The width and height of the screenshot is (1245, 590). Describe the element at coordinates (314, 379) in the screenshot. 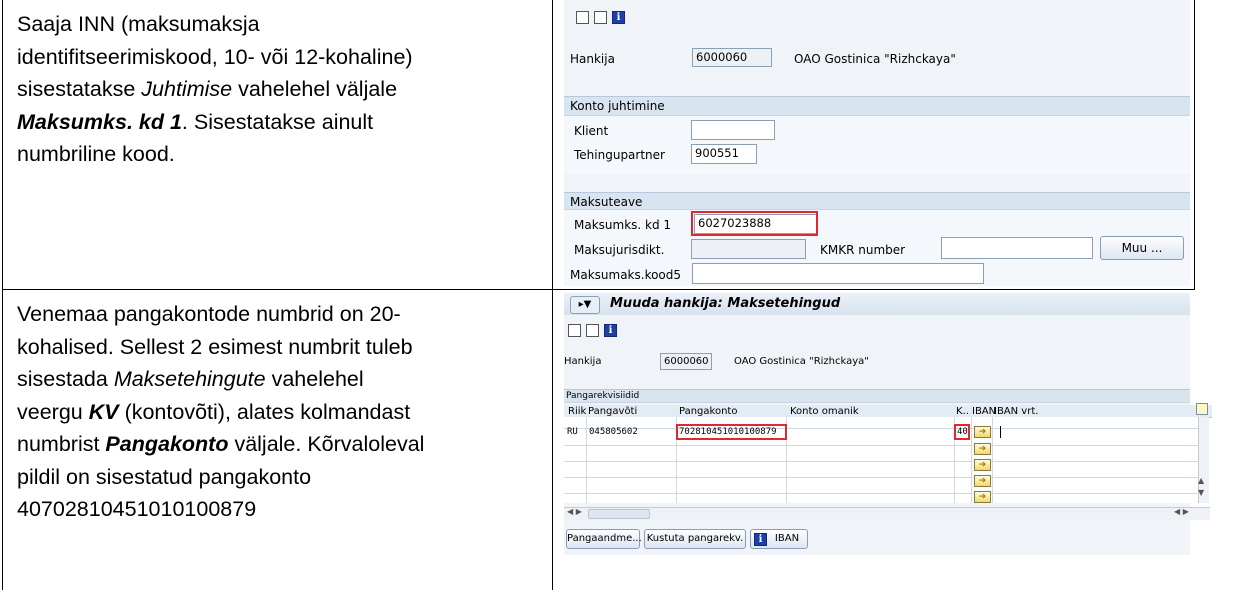

I see `text-segment: vahelehel` at that location.